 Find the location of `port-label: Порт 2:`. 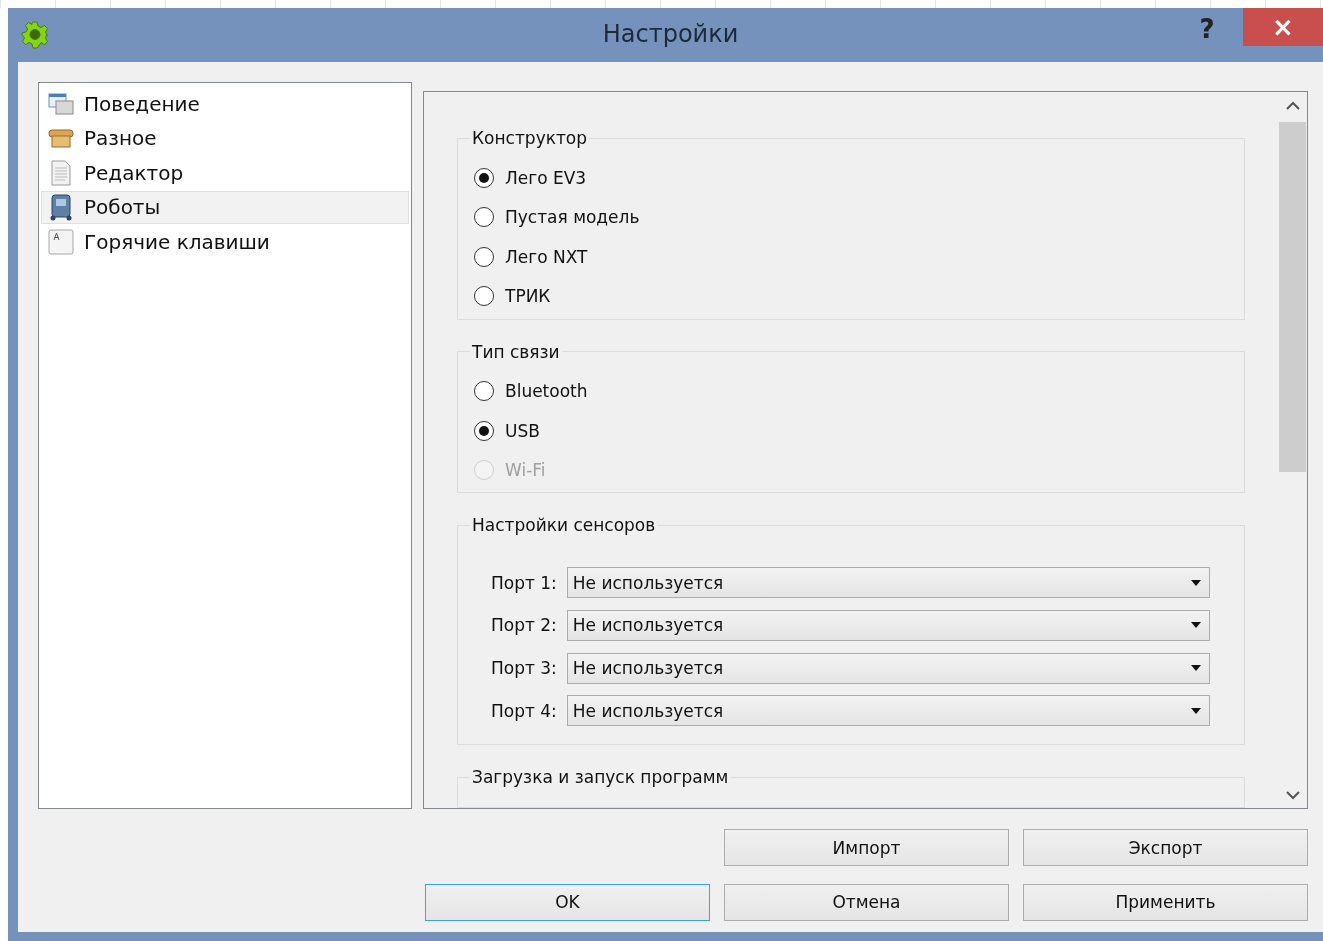

port-label: Порт 2: is located at coordinates (524, 625).